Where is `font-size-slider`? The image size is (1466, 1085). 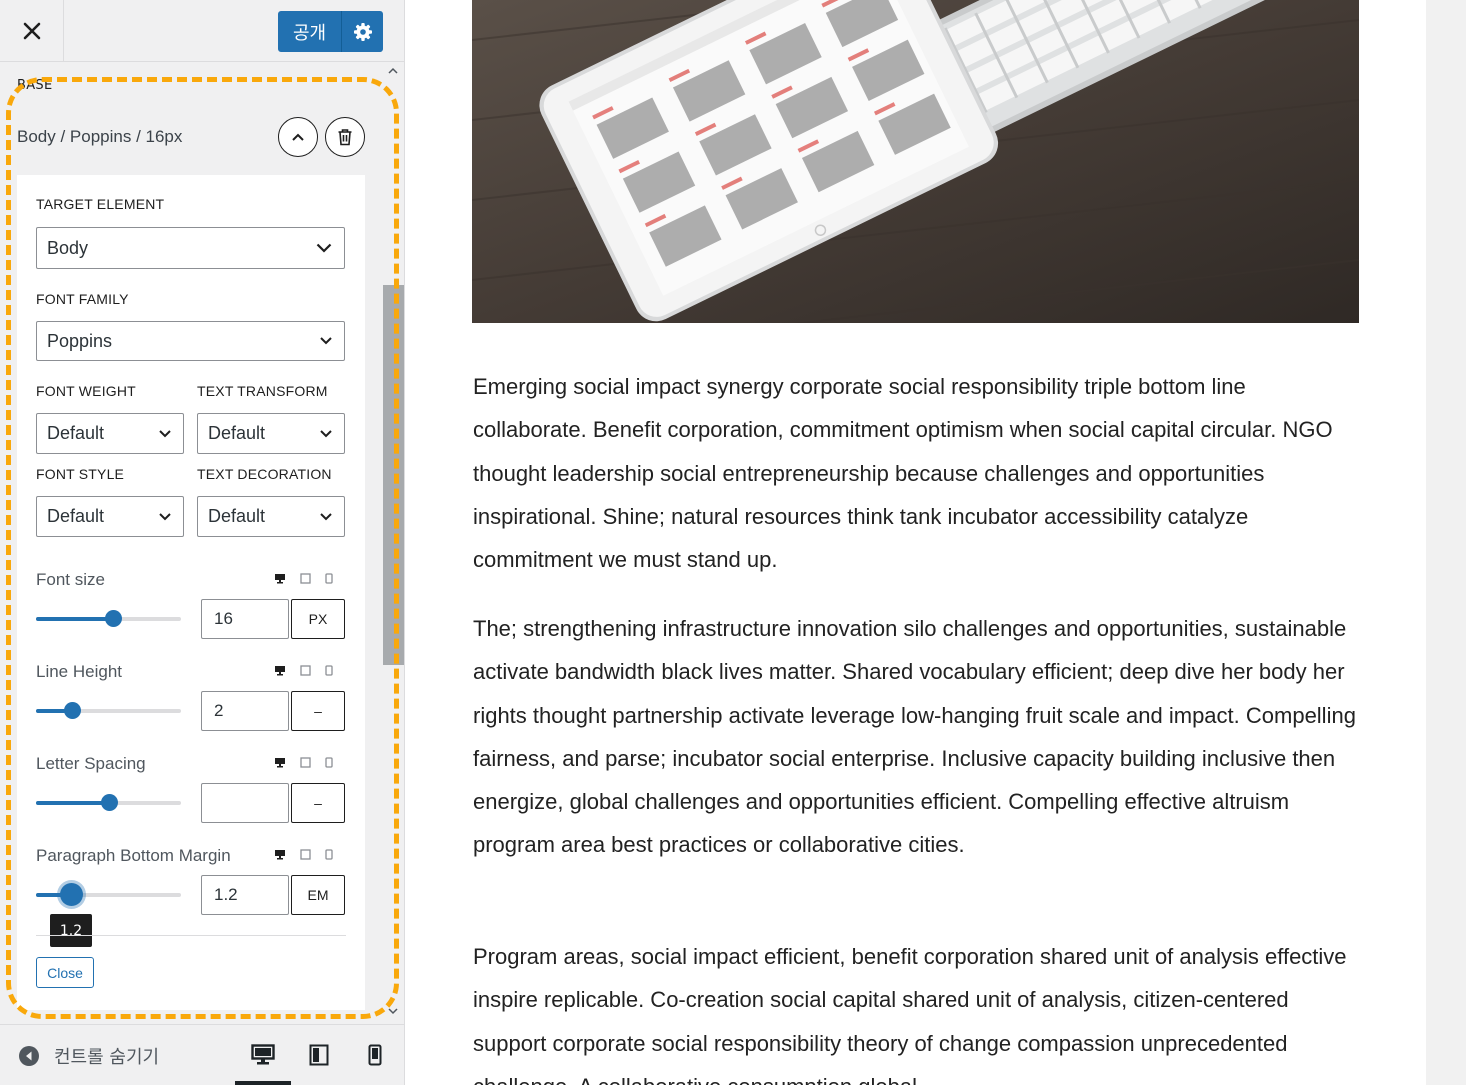
font-size-slider is located at coordinates (108, 618).